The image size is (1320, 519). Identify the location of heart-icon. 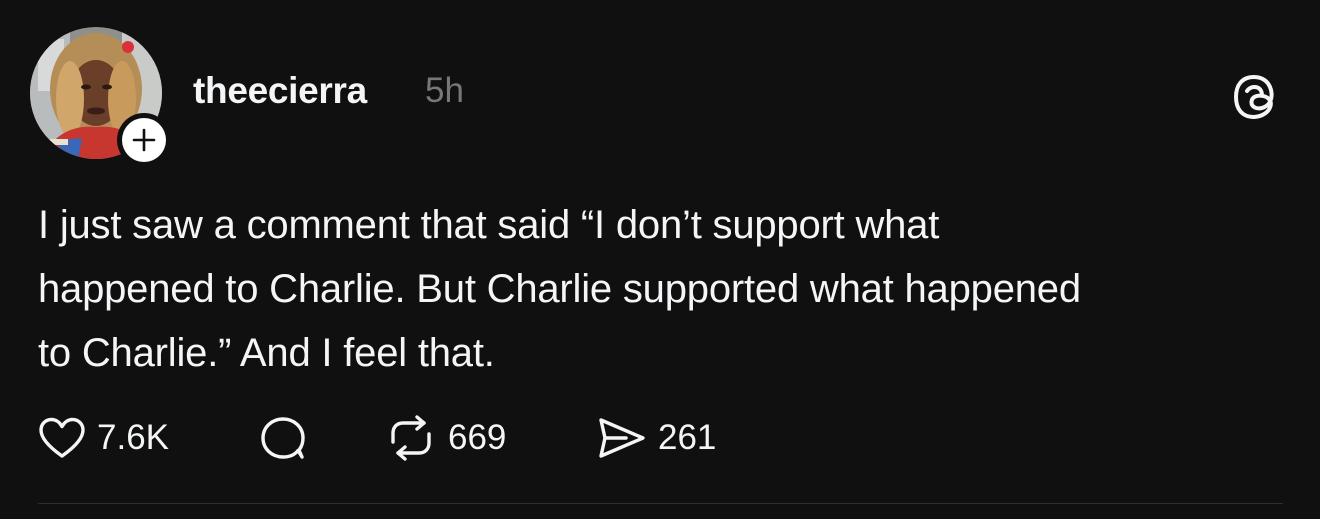
(62, 437).